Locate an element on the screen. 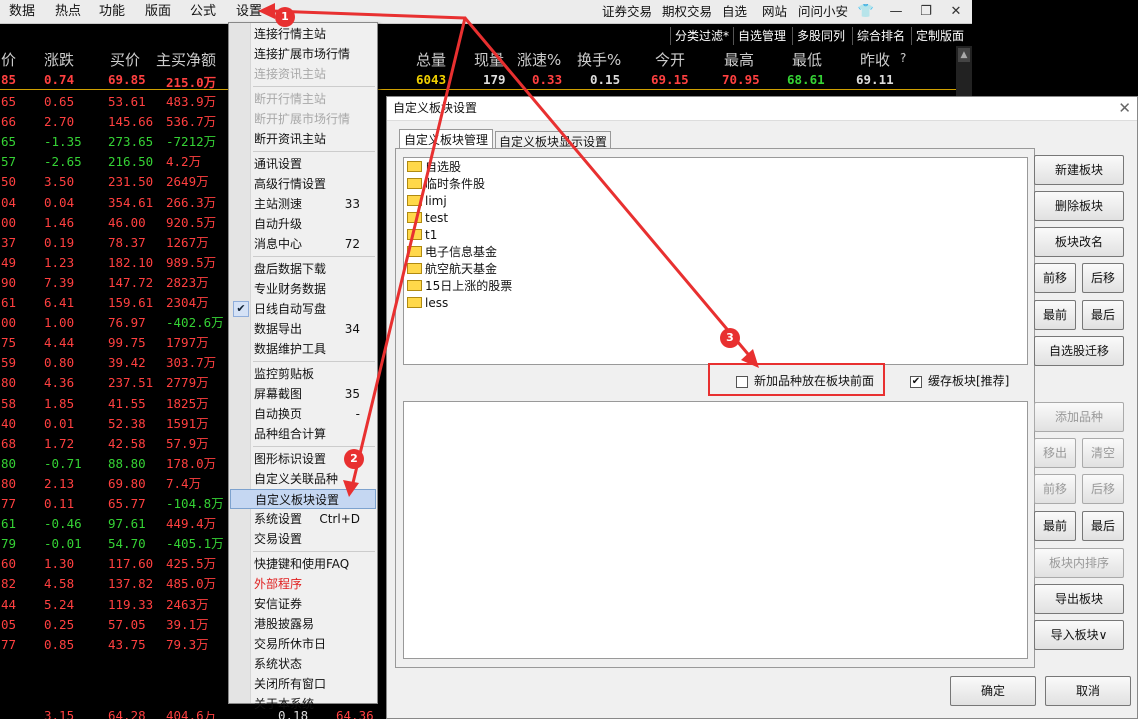 This screenshot has height=719, width=1138. menu-item: 主站测速 33 is located at coordinates (303, 204).